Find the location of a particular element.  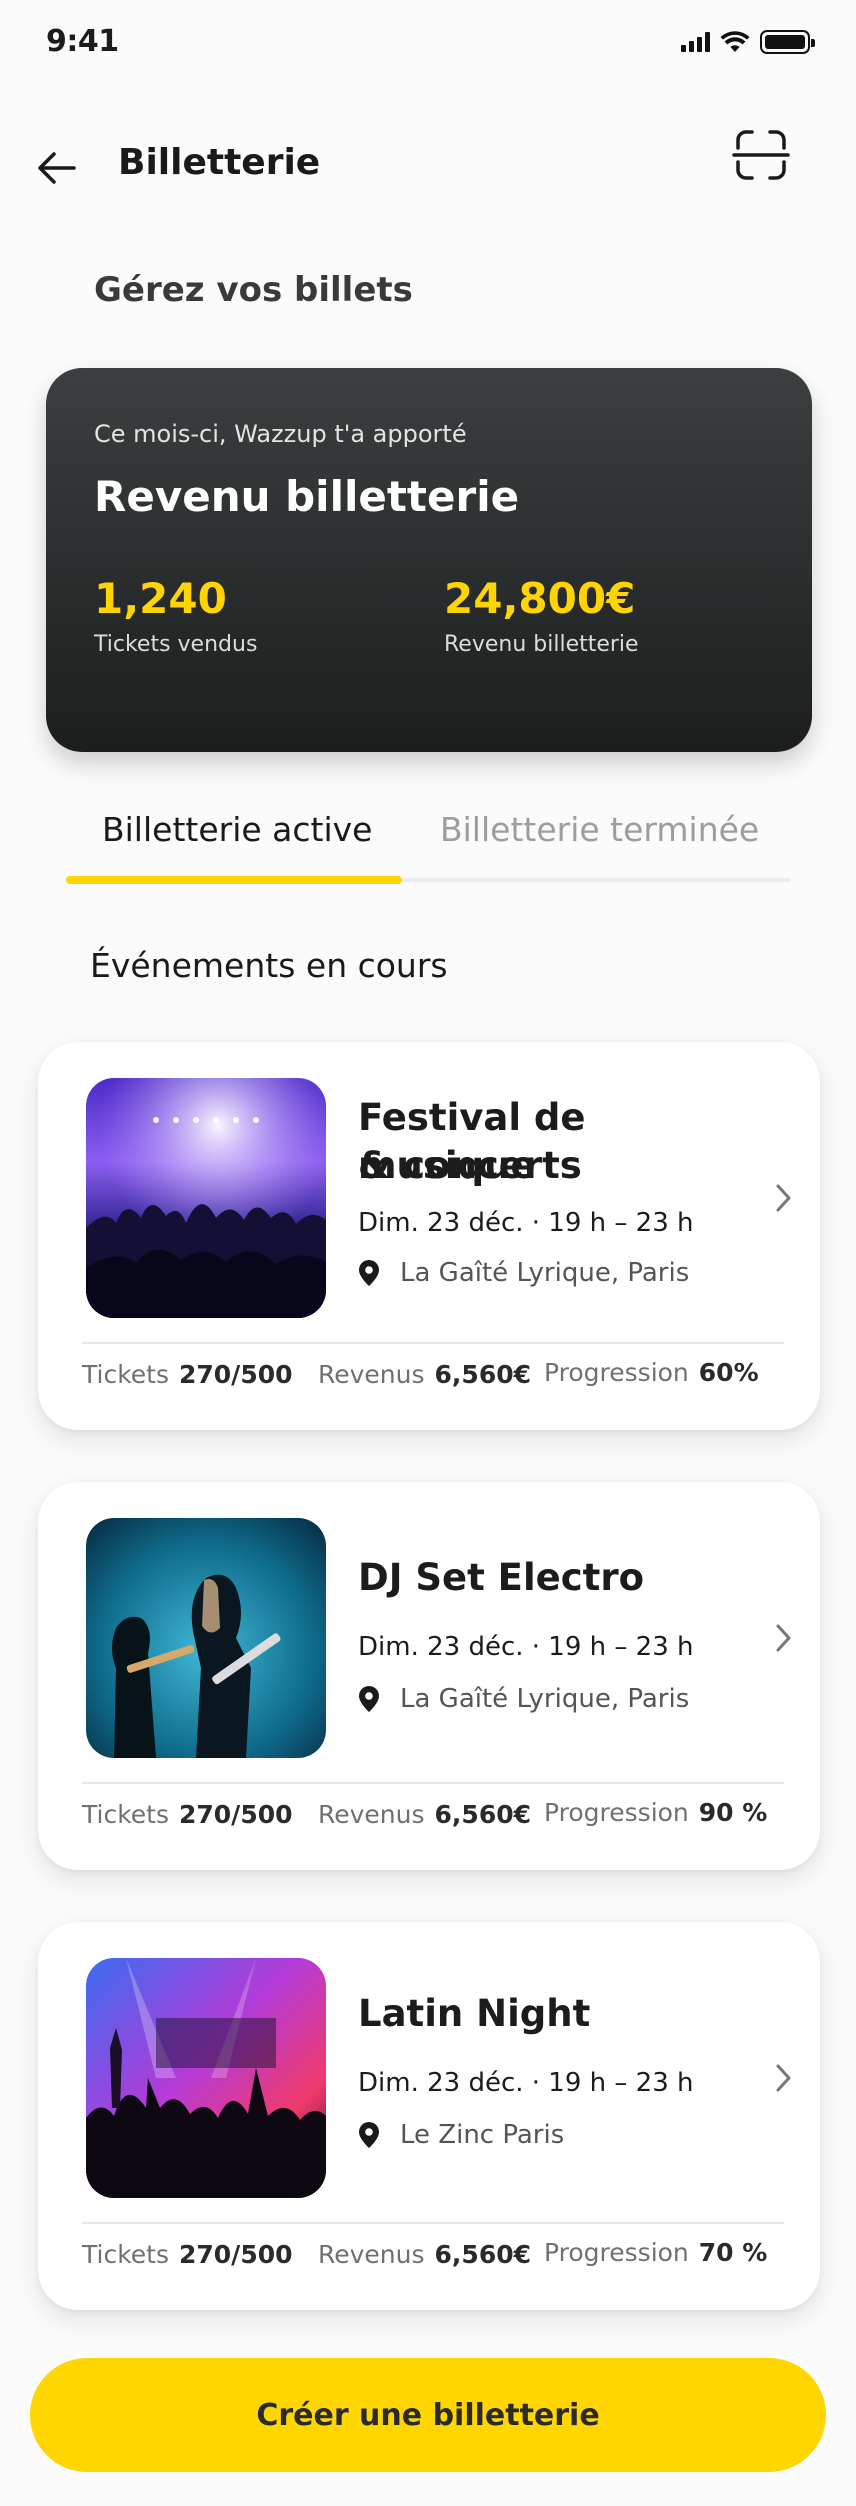

event-title: Latin Night is located at coordinates (474, 2013).